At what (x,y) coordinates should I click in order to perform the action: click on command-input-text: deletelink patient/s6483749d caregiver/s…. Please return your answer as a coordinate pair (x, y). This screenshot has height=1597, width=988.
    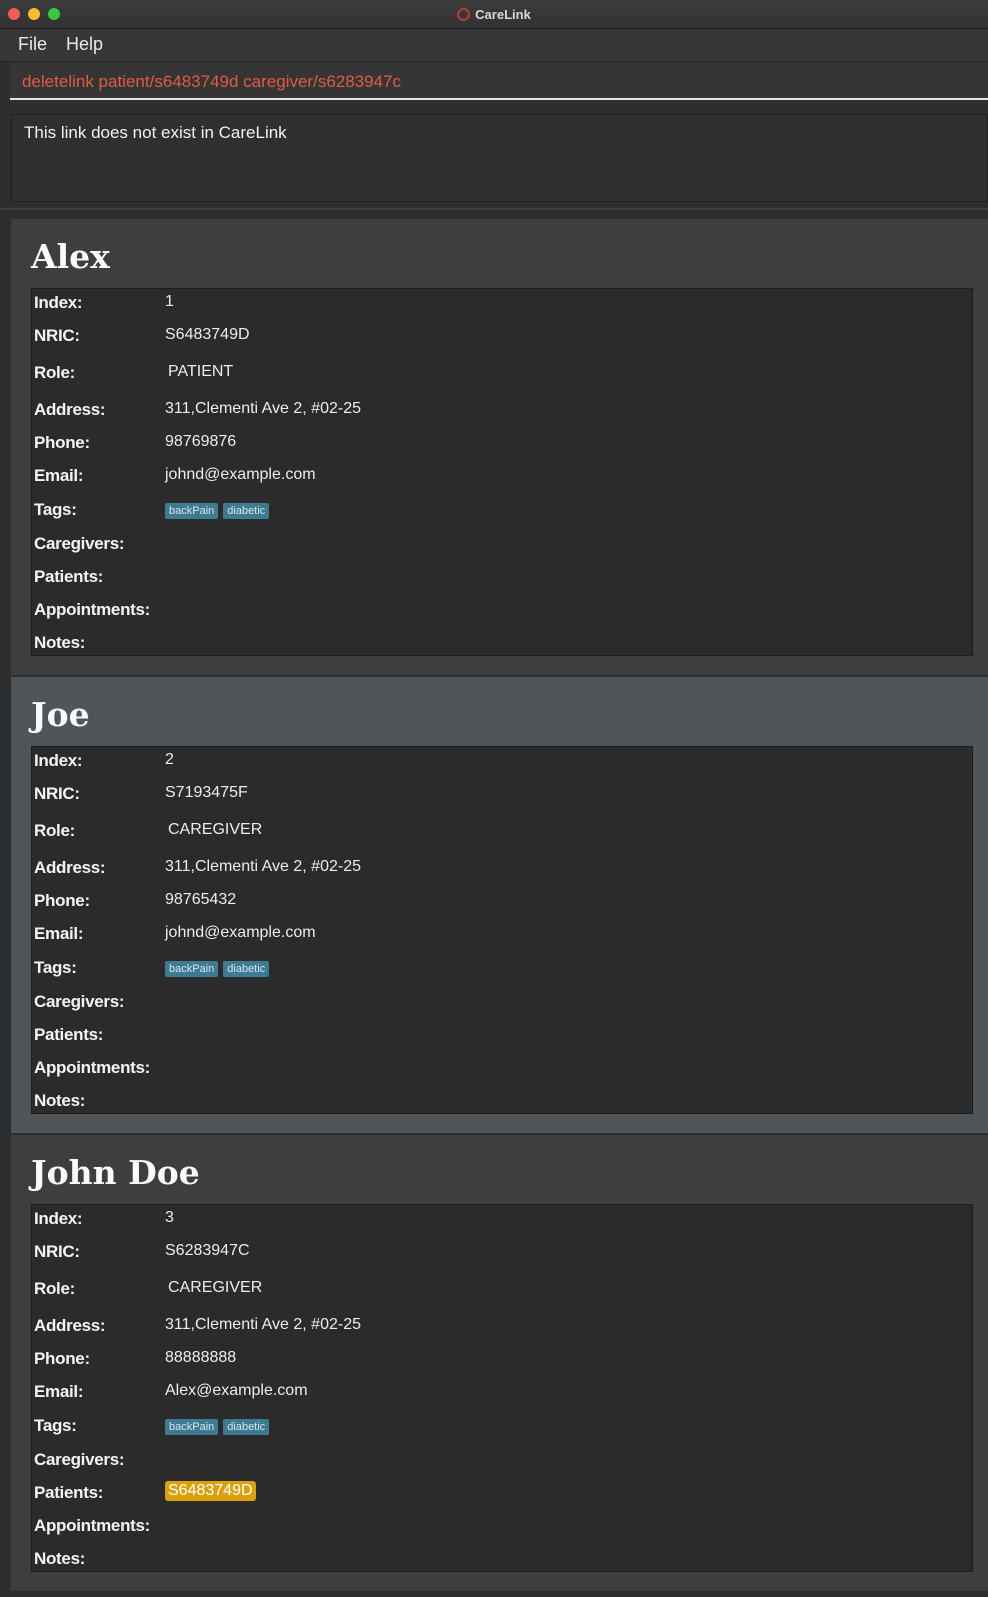
    Looking at the image, I should click on (211, 81).